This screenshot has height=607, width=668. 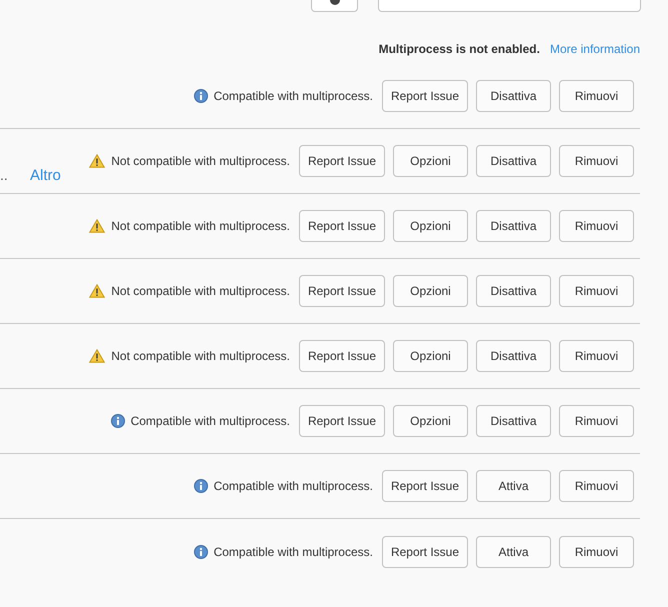 I want to click on tools-menu-button, so click(x=334, y=6).